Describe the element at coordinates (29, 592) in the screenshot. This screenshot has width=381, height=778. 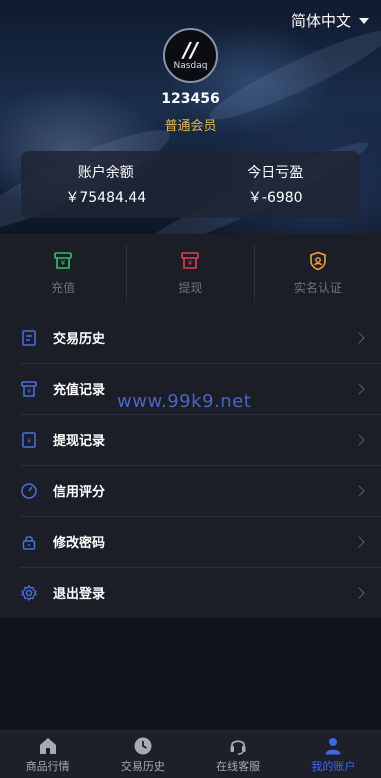
I see `gear-icon` at that location.